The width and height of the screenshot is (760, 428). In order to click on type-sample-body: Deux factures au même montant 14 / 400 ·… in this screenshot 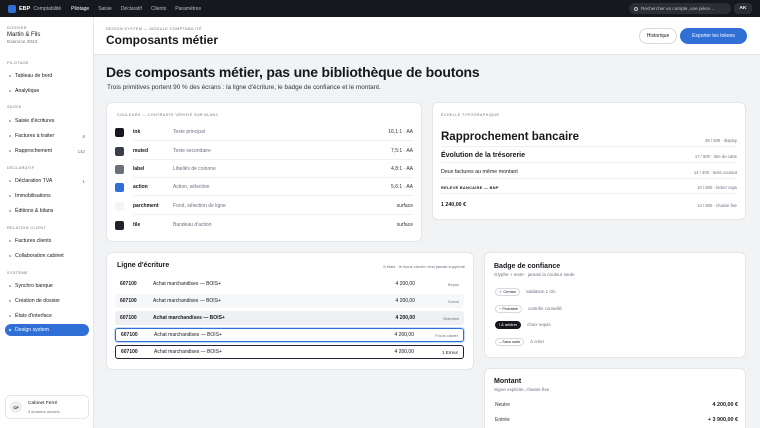, I will do `click(589, 173)`.